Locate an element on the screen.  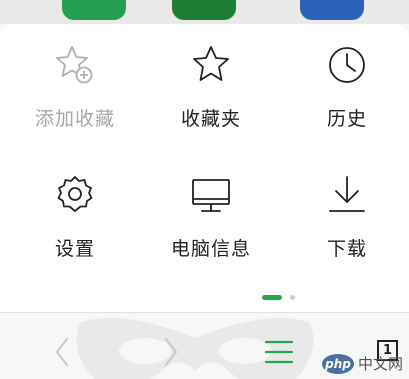
chevron-right-icon is located at coordinates (171, 354).